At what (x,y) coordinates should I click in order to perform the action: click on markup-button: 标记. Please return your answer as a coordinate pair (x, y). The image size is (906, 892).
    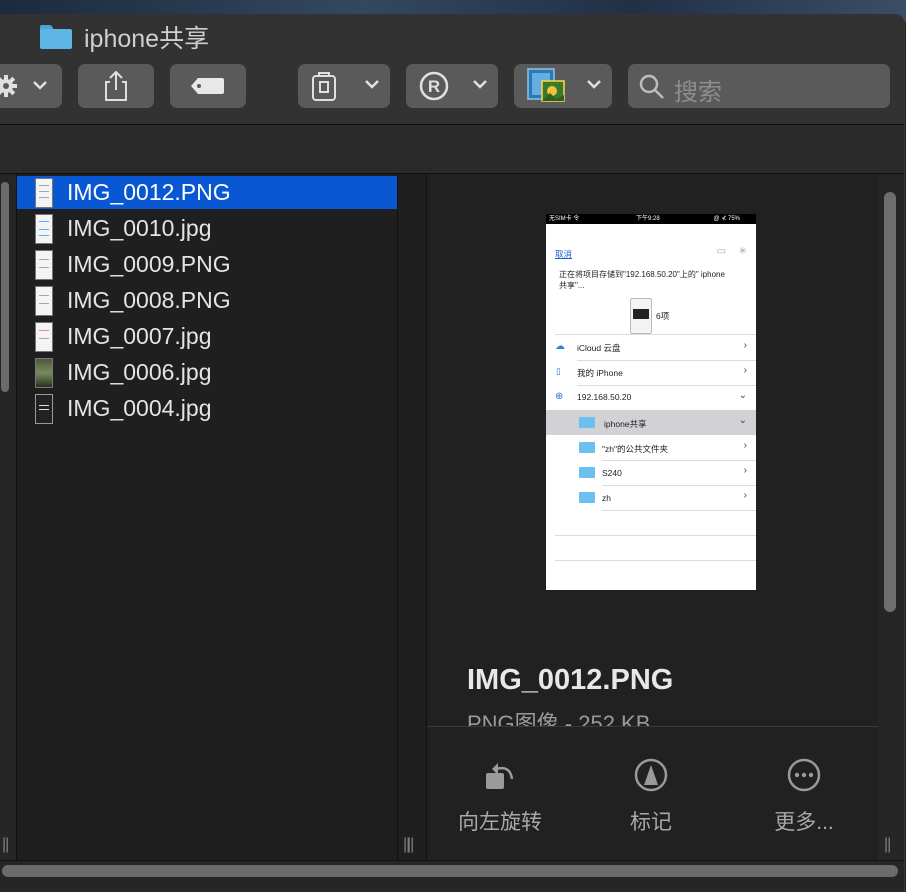
    Looking at the image, I should click on (651, 796).